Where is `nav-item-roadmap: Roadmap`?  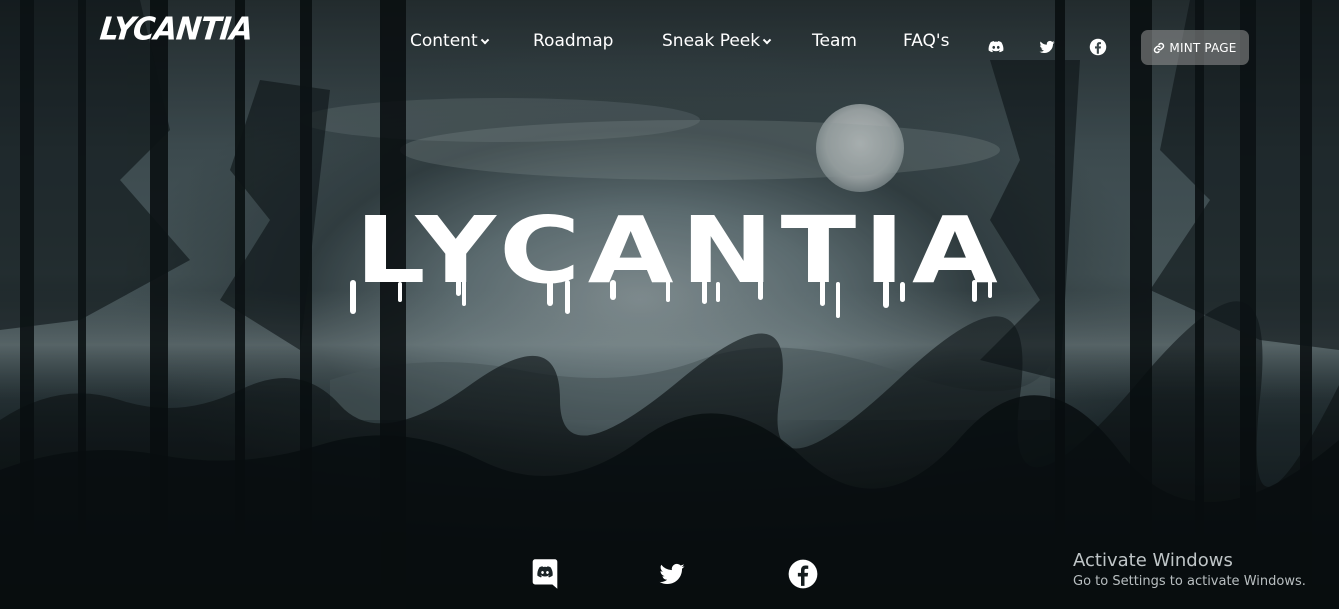
nav-item-roadmap: Roadmap is located at coordinates (573, 41).